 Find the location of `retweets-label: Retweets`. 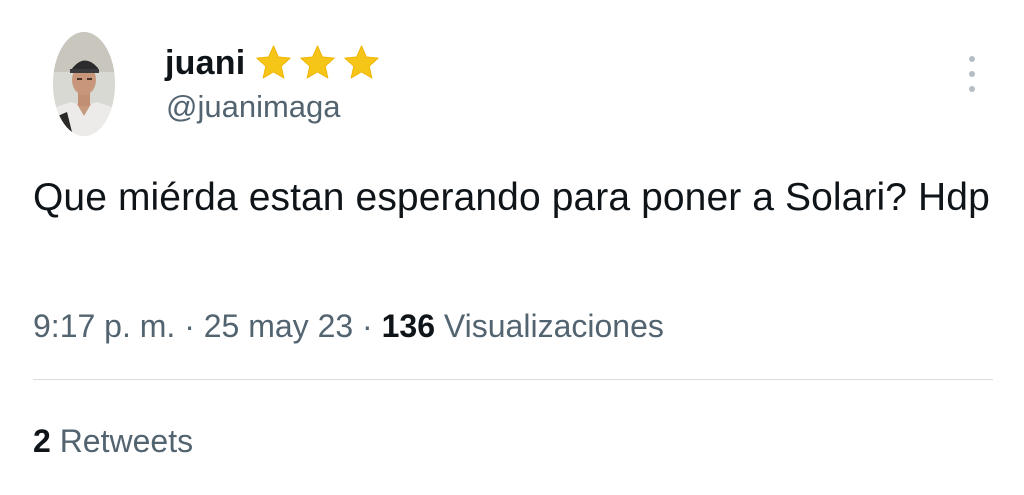

retweets-label: Retweets is located at coordinates (126, 441).